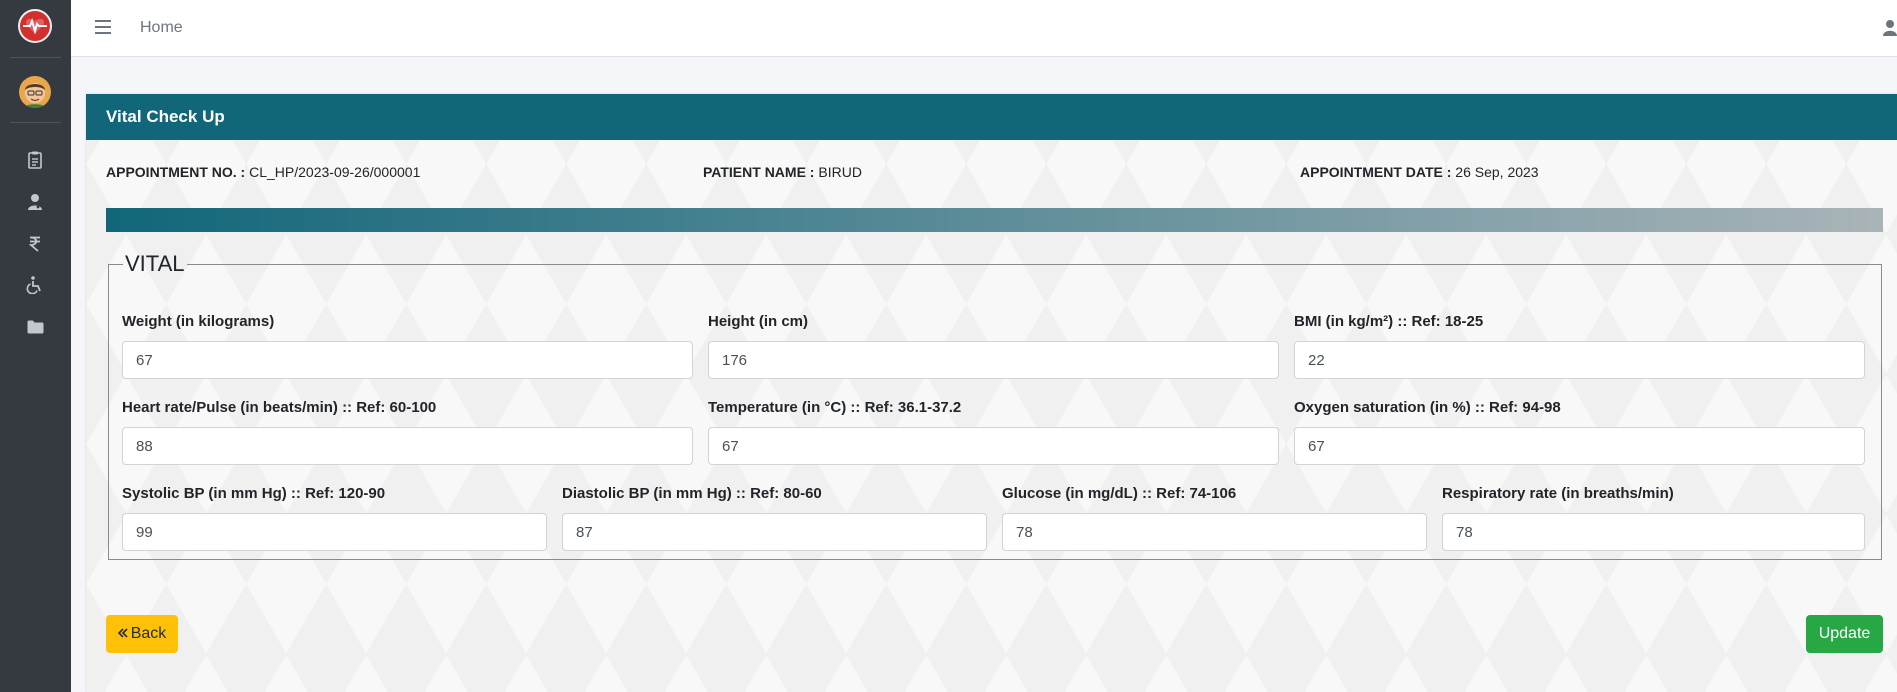  I want to click on bmi-field: BMI (in kg/m²) :: Ref: 18-25, so click(1579, 346).